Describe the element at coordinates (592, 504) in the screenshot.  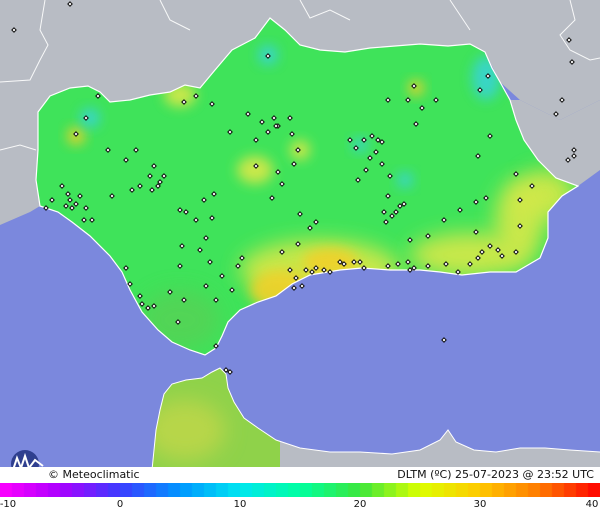
I see `colorbar-tick-label: 40` at that location.